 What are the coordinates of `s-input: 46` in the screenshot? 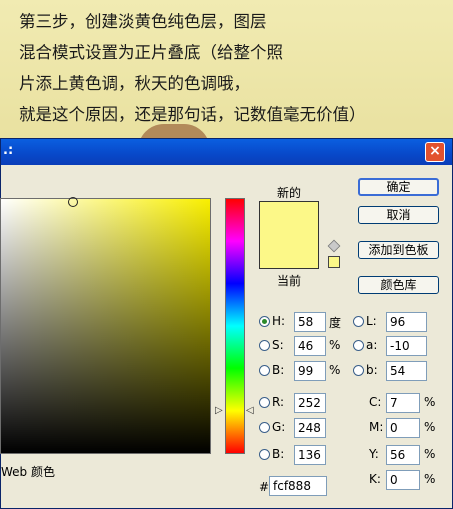 It's located at (310, 346).